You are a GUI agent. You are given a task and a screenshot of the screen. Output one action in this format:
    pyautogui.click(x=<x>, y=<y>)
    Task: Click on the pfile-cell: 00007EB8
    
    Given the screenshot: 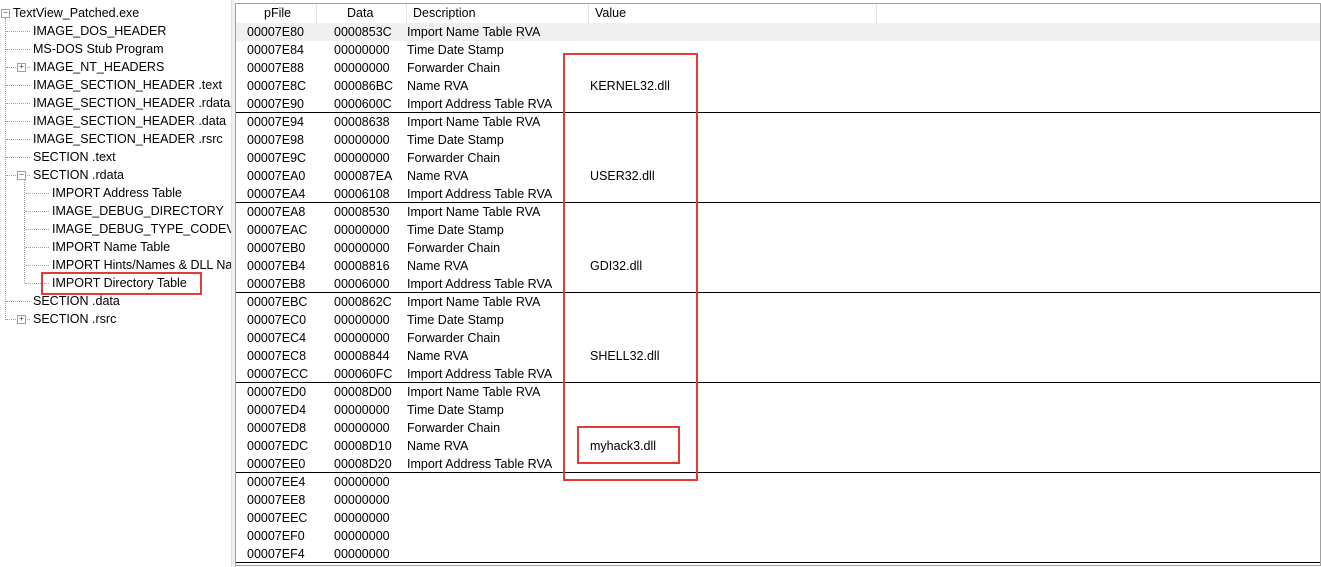 What is the action you would take?
    pyautogui.click(x=276, y=284)
    